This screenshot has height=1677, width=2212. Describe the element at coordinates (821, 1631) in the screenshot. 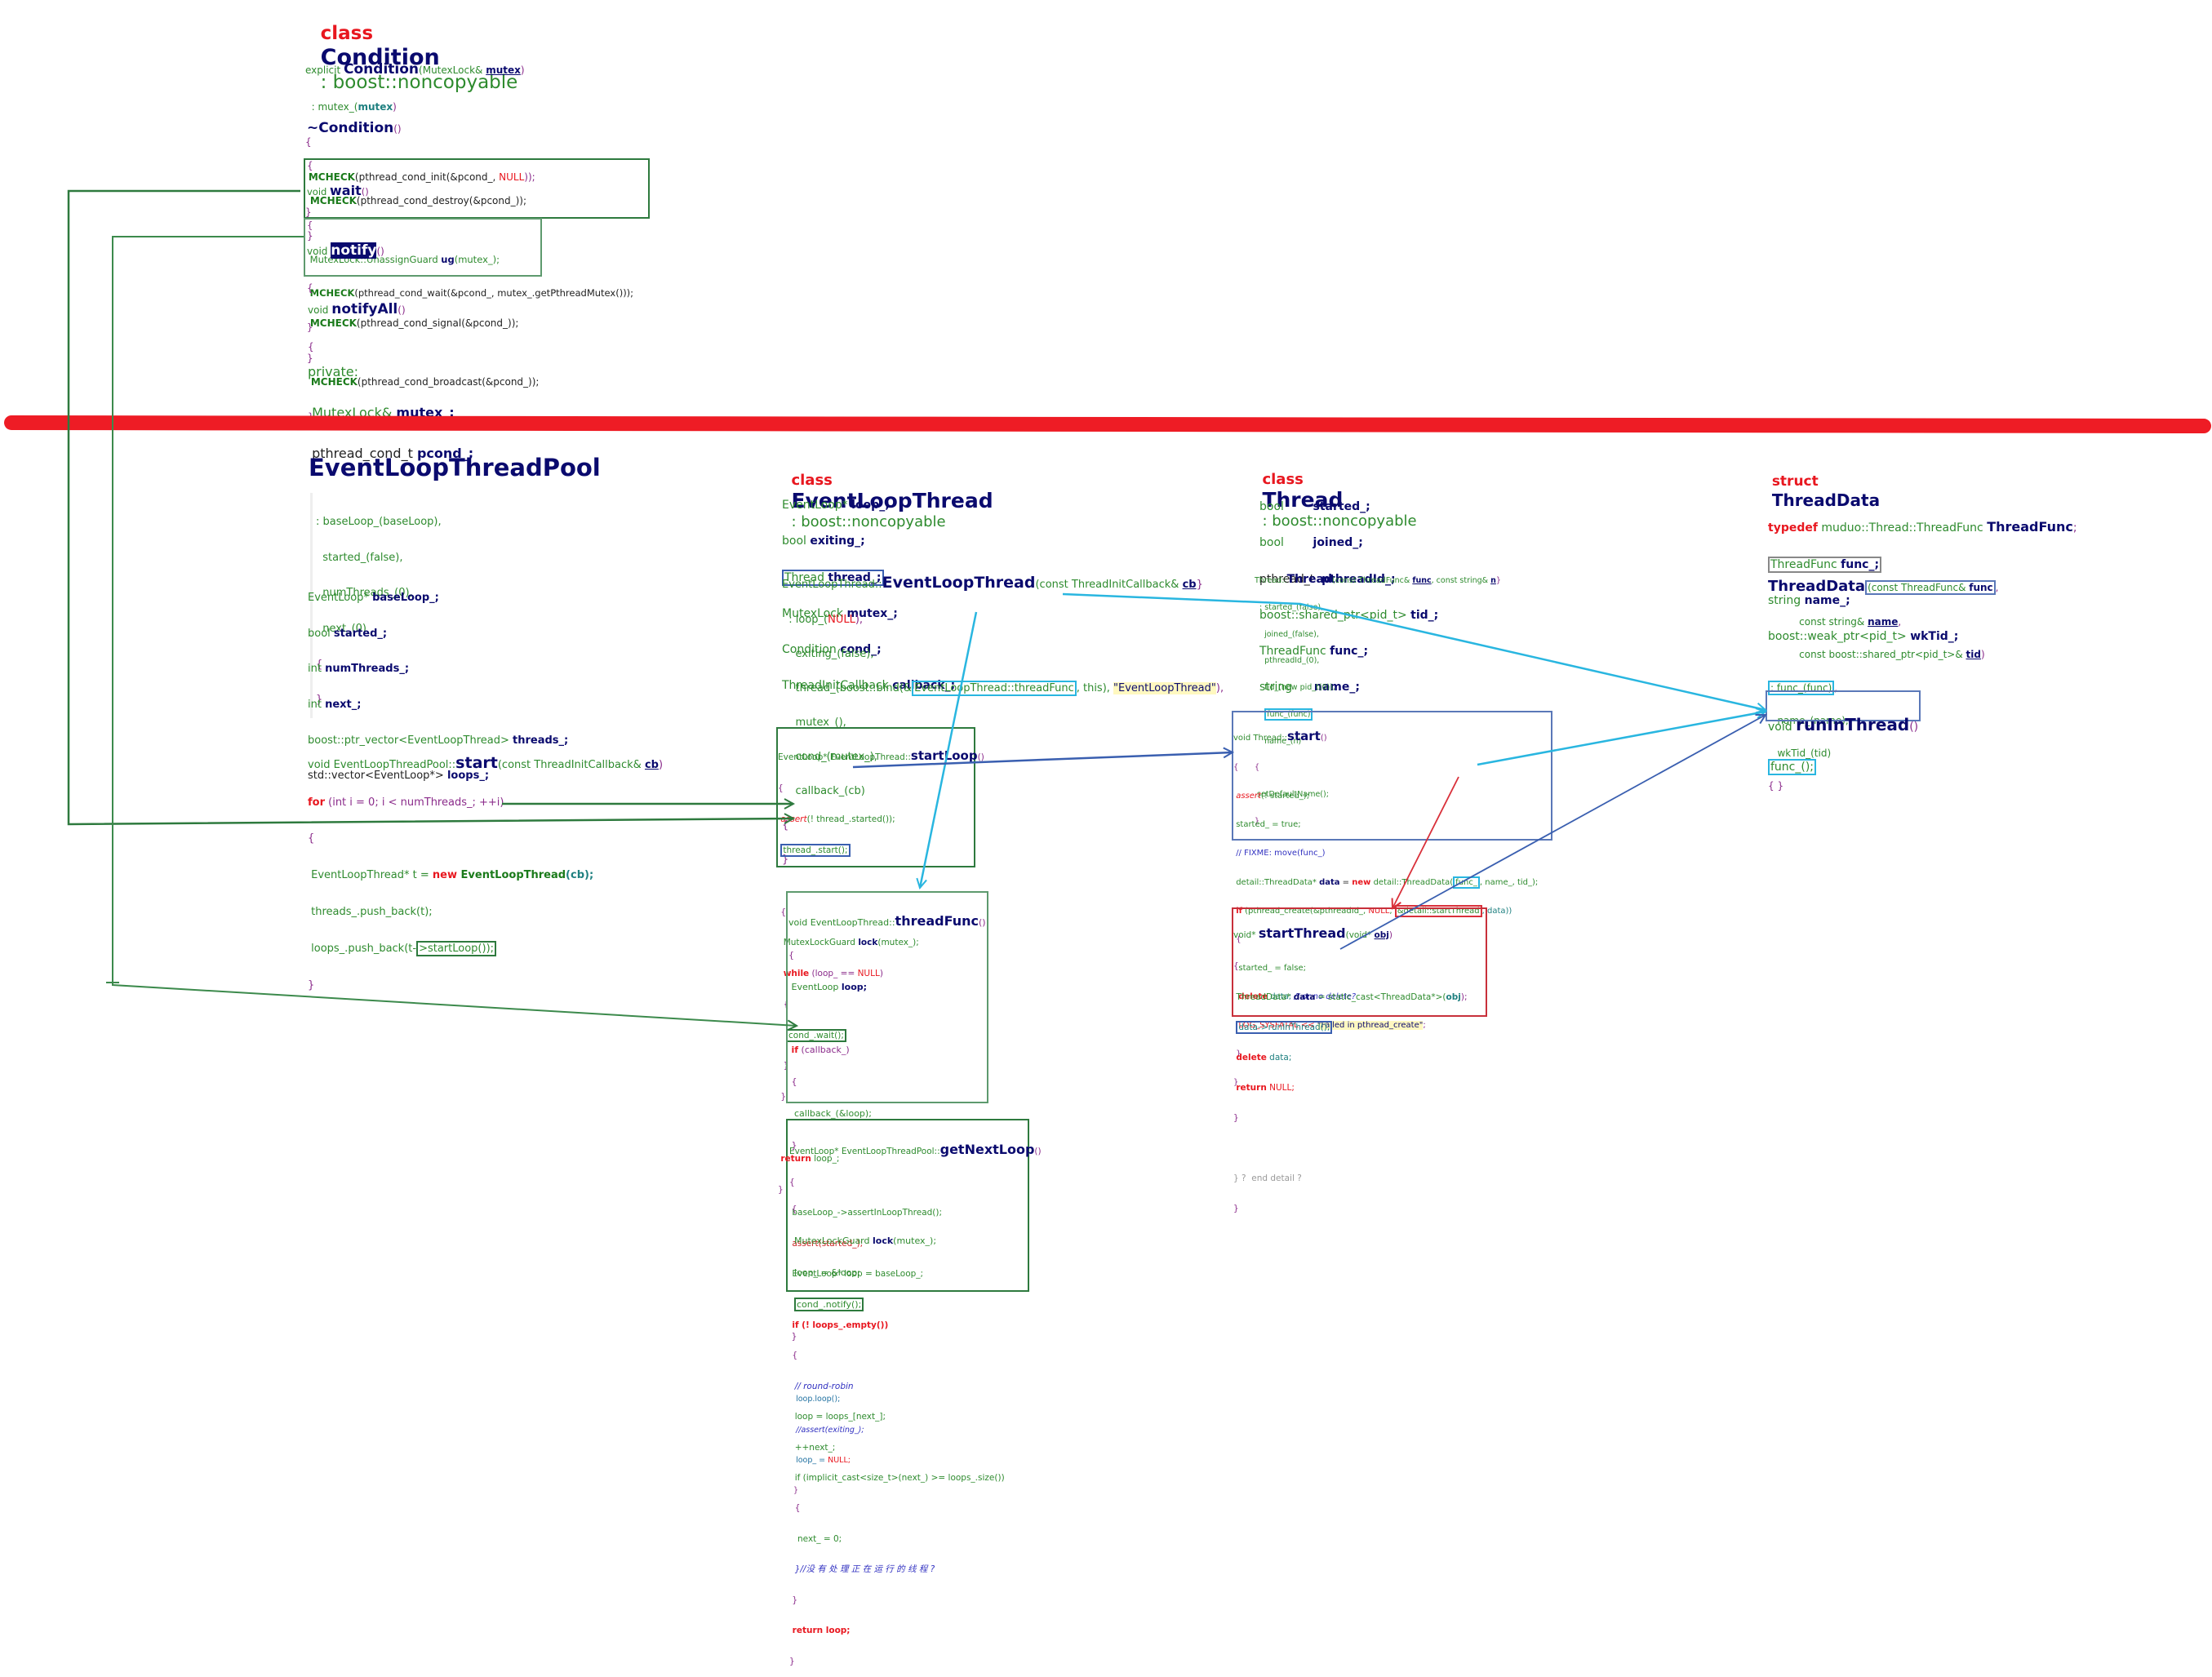

I see `code-line: return loop;` at that location.